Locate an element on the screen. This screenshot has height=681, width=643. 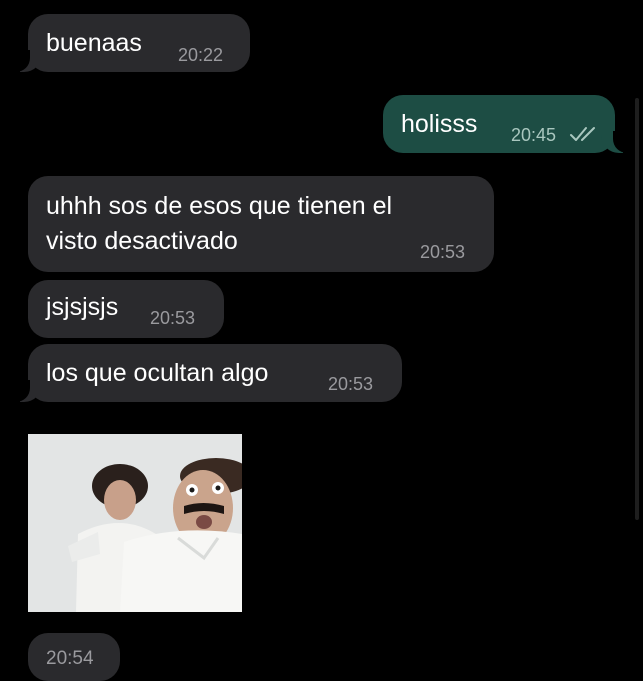
message-image is located at coordinates (135, 523).